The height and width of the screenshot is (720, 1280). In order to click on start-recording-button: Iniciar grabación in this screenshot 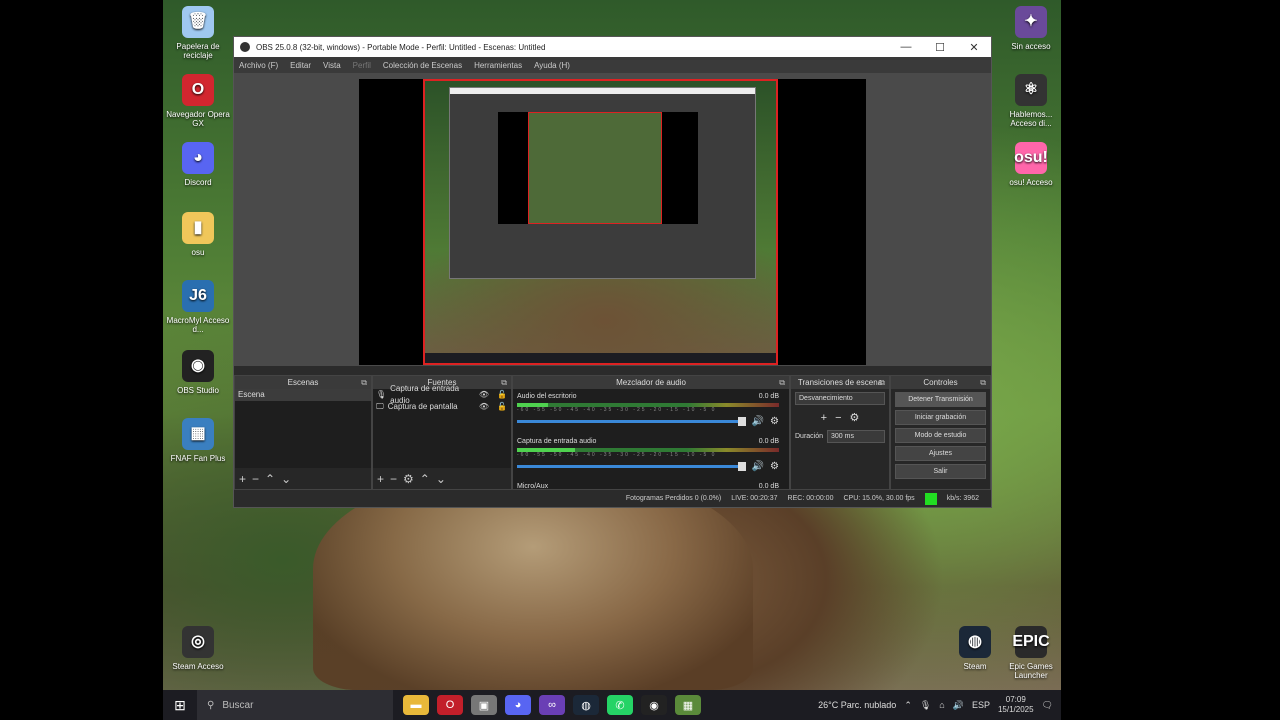, I will do `click(940, 417)`.